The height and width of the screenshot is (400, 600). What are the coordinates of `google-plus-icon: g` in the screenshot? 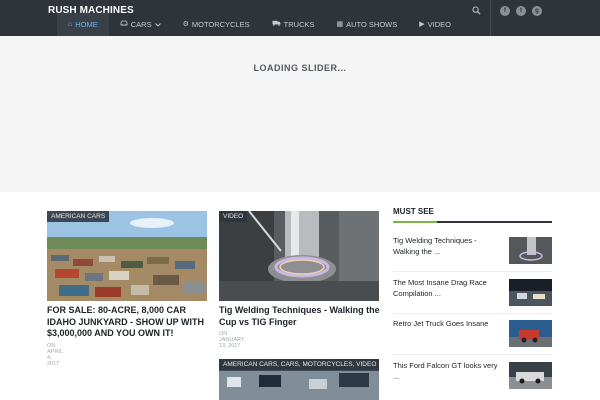 It's located at (537, 11).